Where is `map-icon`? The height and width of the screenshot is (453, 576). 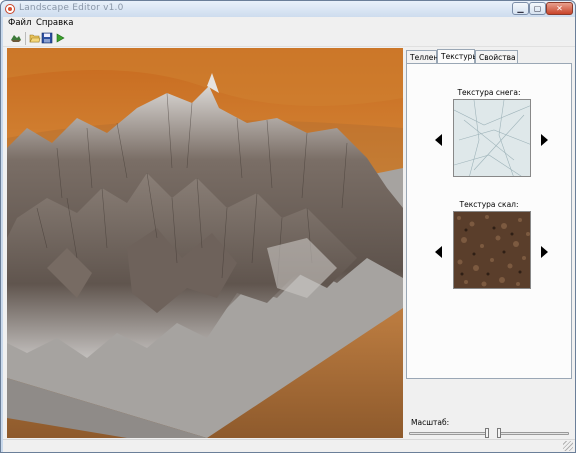 map-icon is located at coordinates (16, 38).